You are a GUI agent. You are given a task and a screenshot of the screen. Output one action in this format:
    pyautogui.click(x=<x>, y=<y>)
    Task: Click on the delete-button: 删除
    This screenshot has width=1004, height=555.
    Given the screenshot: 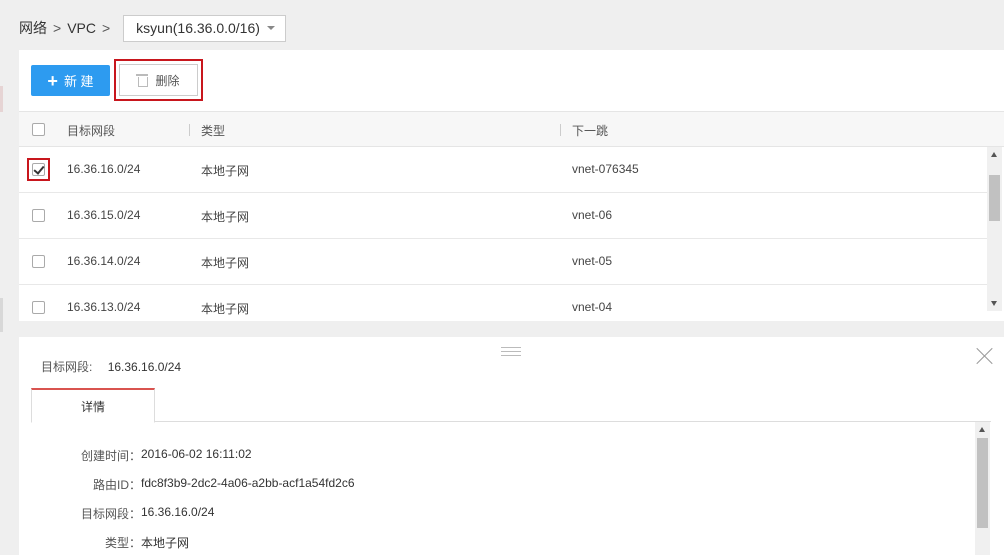 What is the action you would take?
    pyautogui.click(x=158, y=80)
    